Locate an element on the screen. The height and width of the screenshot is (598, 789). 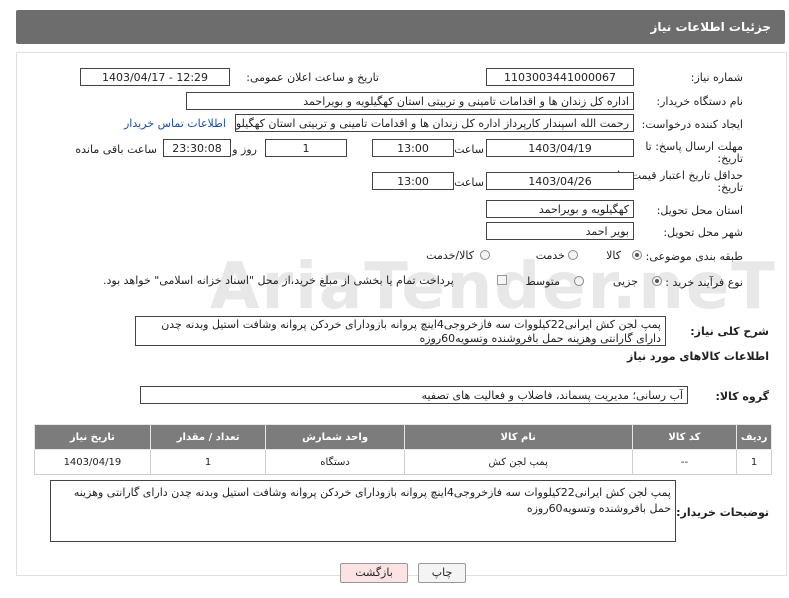
announce-label: تاریخ و ساعت اعلان عمومی: is located at coordinates (312, 77).